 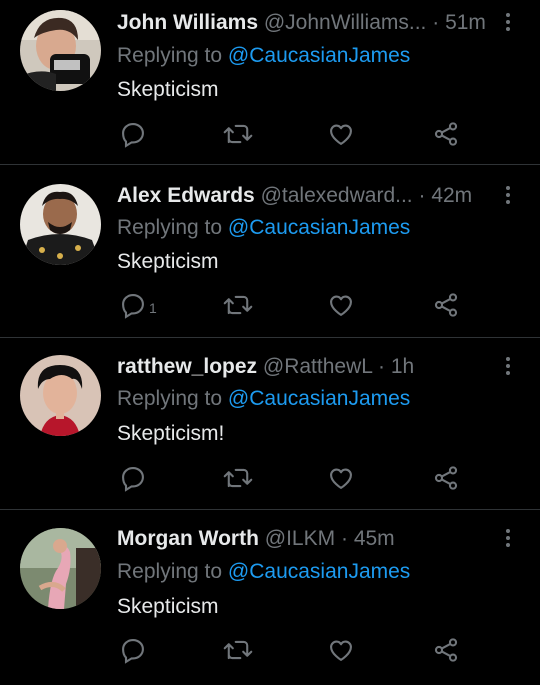 What do you see at coordinates (171, 433) in the screenshot?
I see `tweet-text: Skepticism!` at bounding box center [171, 433].